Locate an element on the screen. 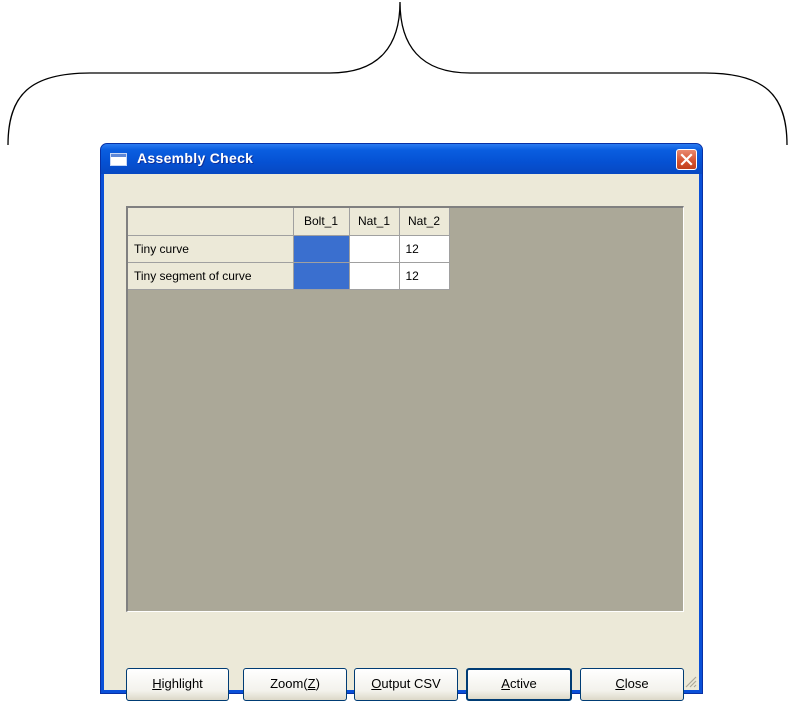 The width and height of the screenshot is (794, 701). output-csv-button-label: Output CSV is located at coordinates (405, 683).